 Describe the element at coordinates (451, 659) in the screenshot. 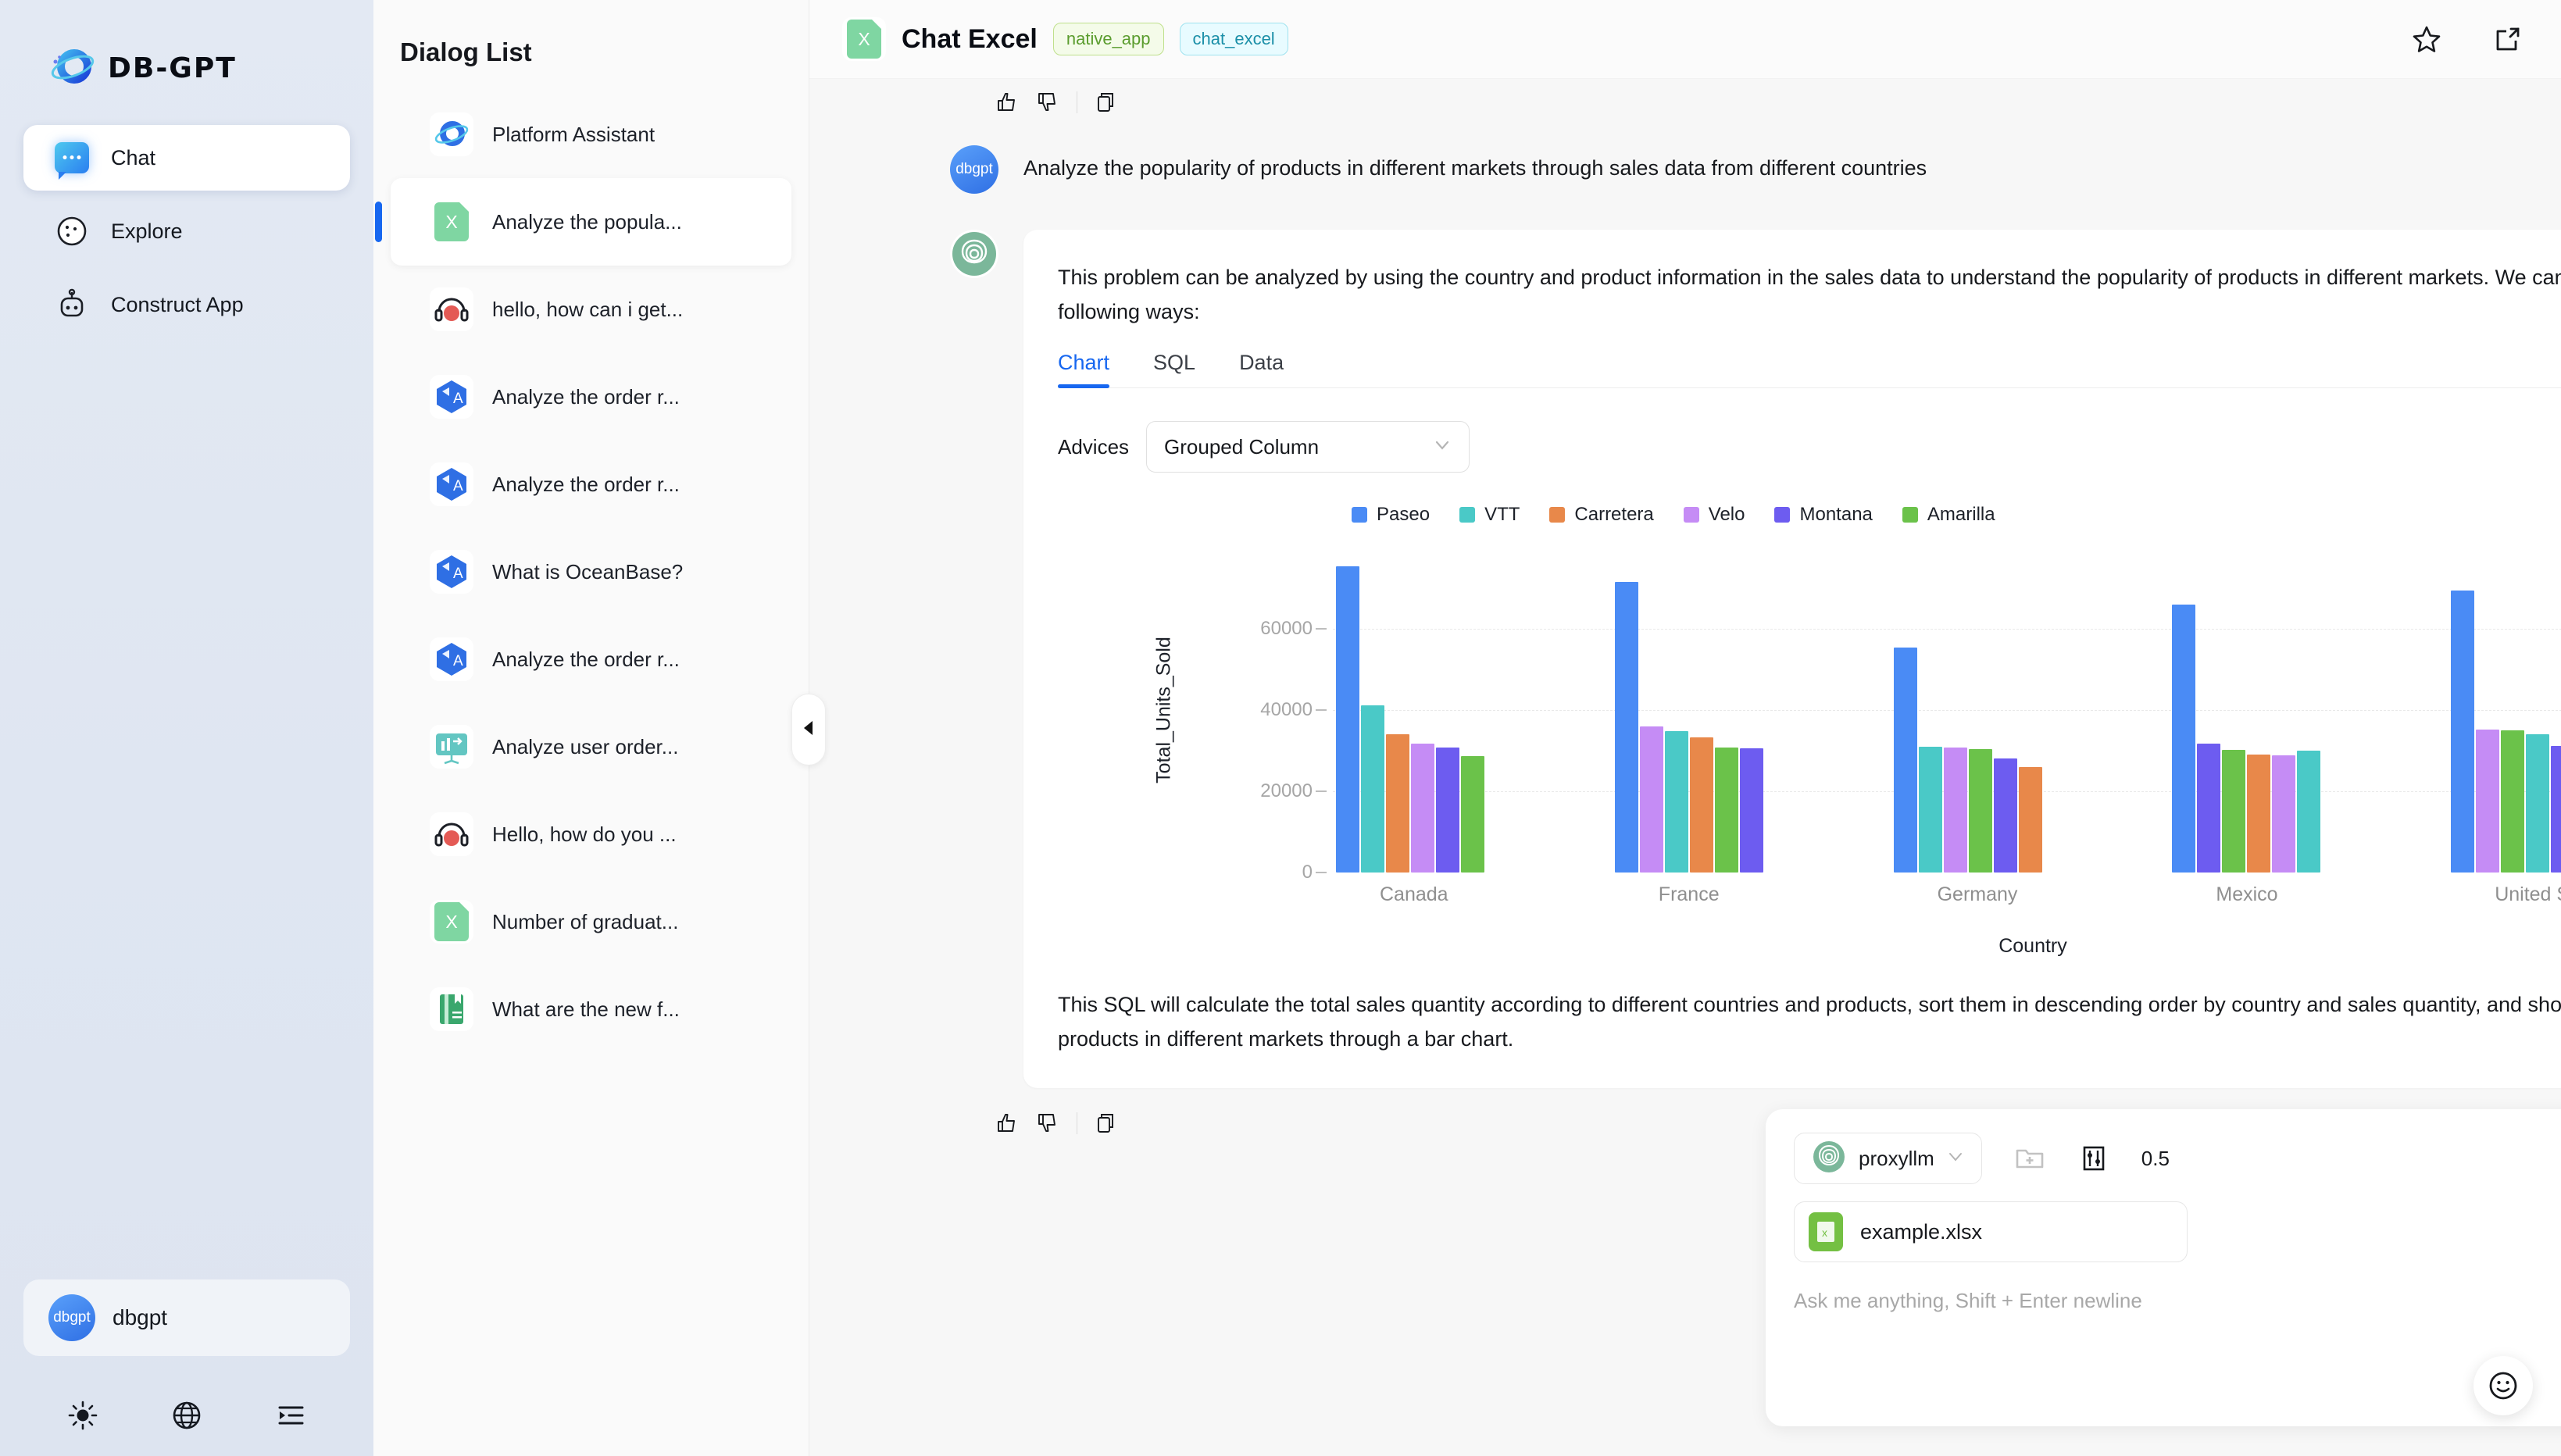

I see `agent-cube-icon: A` at that location.